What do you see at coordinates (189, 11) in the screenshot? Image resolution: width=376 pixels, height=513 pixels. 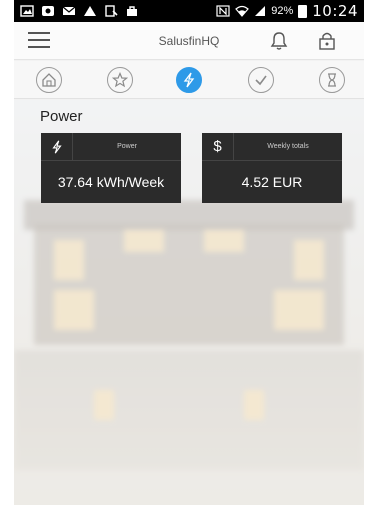 I see `status-bar: 92% 10:24` at bounding box center [189, 11].